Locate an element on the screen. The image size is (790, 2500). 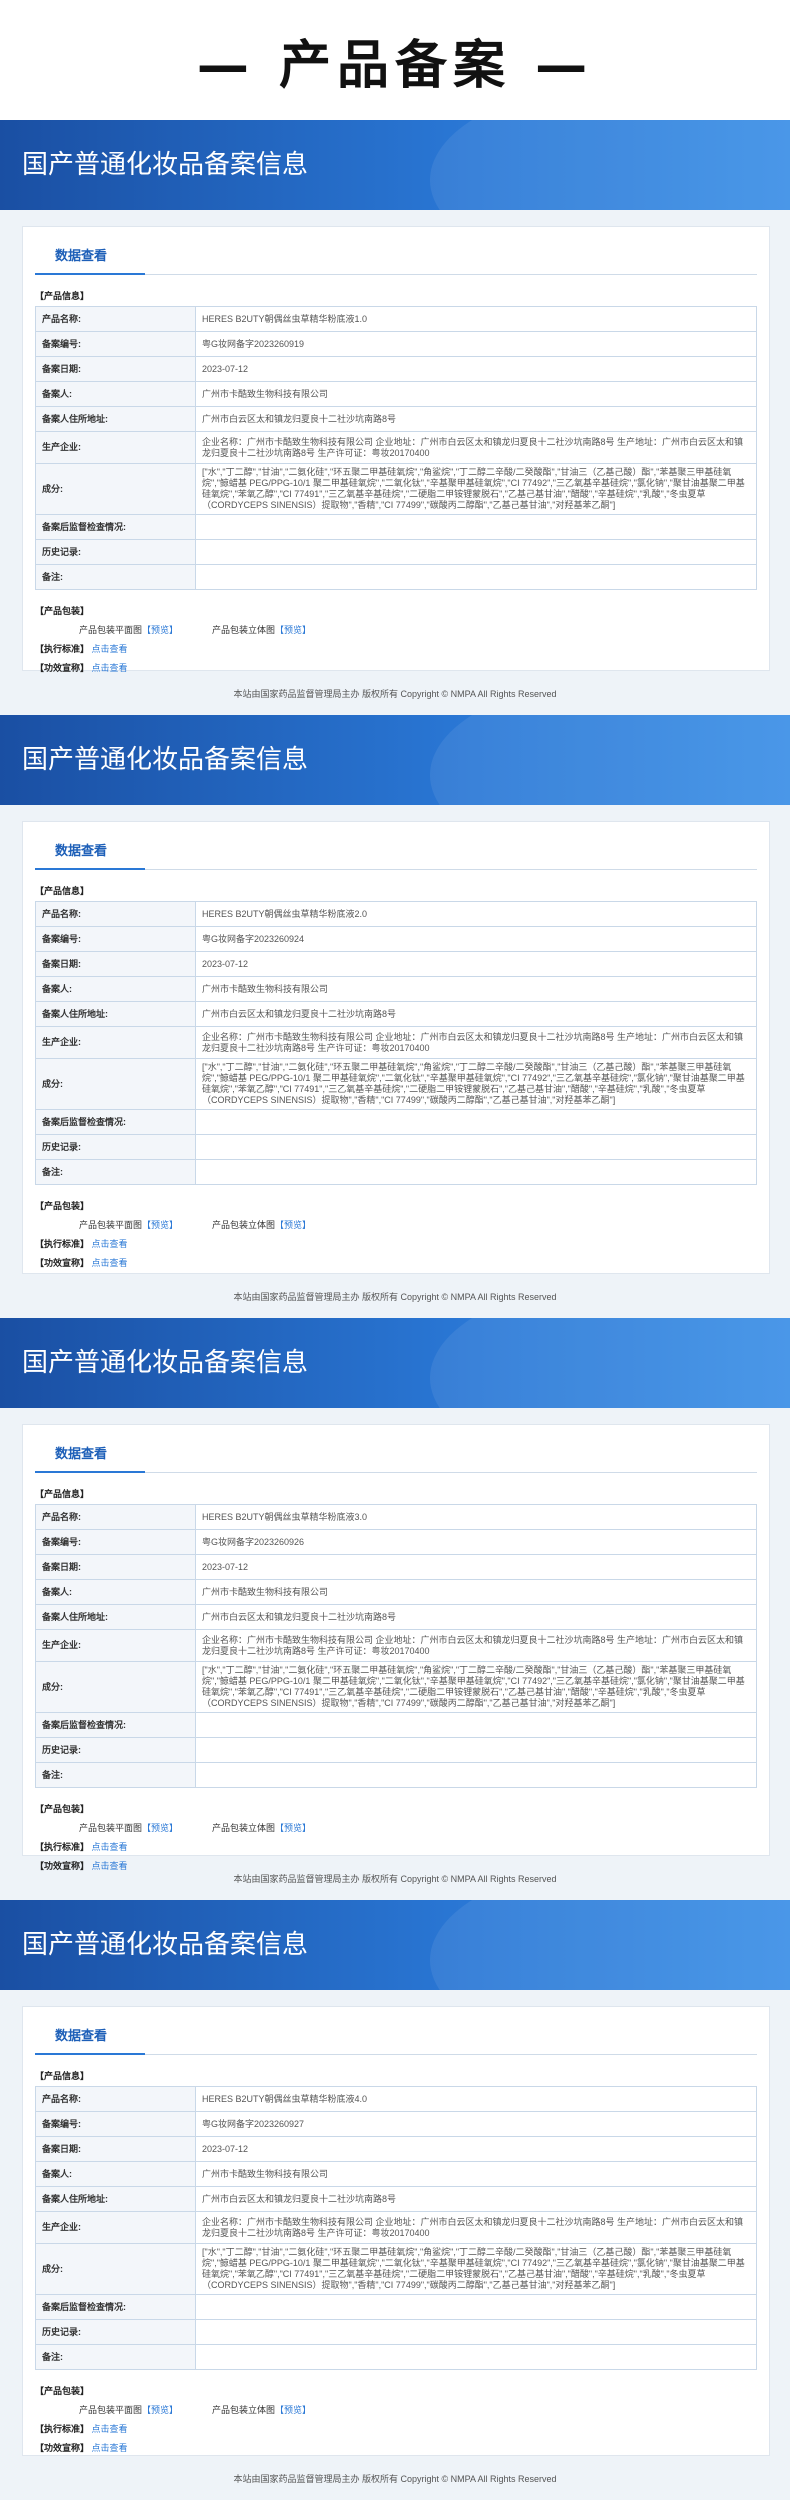
efficacy-row: 【功效宣称】 点击查看 is located at coordinates (81, 668).